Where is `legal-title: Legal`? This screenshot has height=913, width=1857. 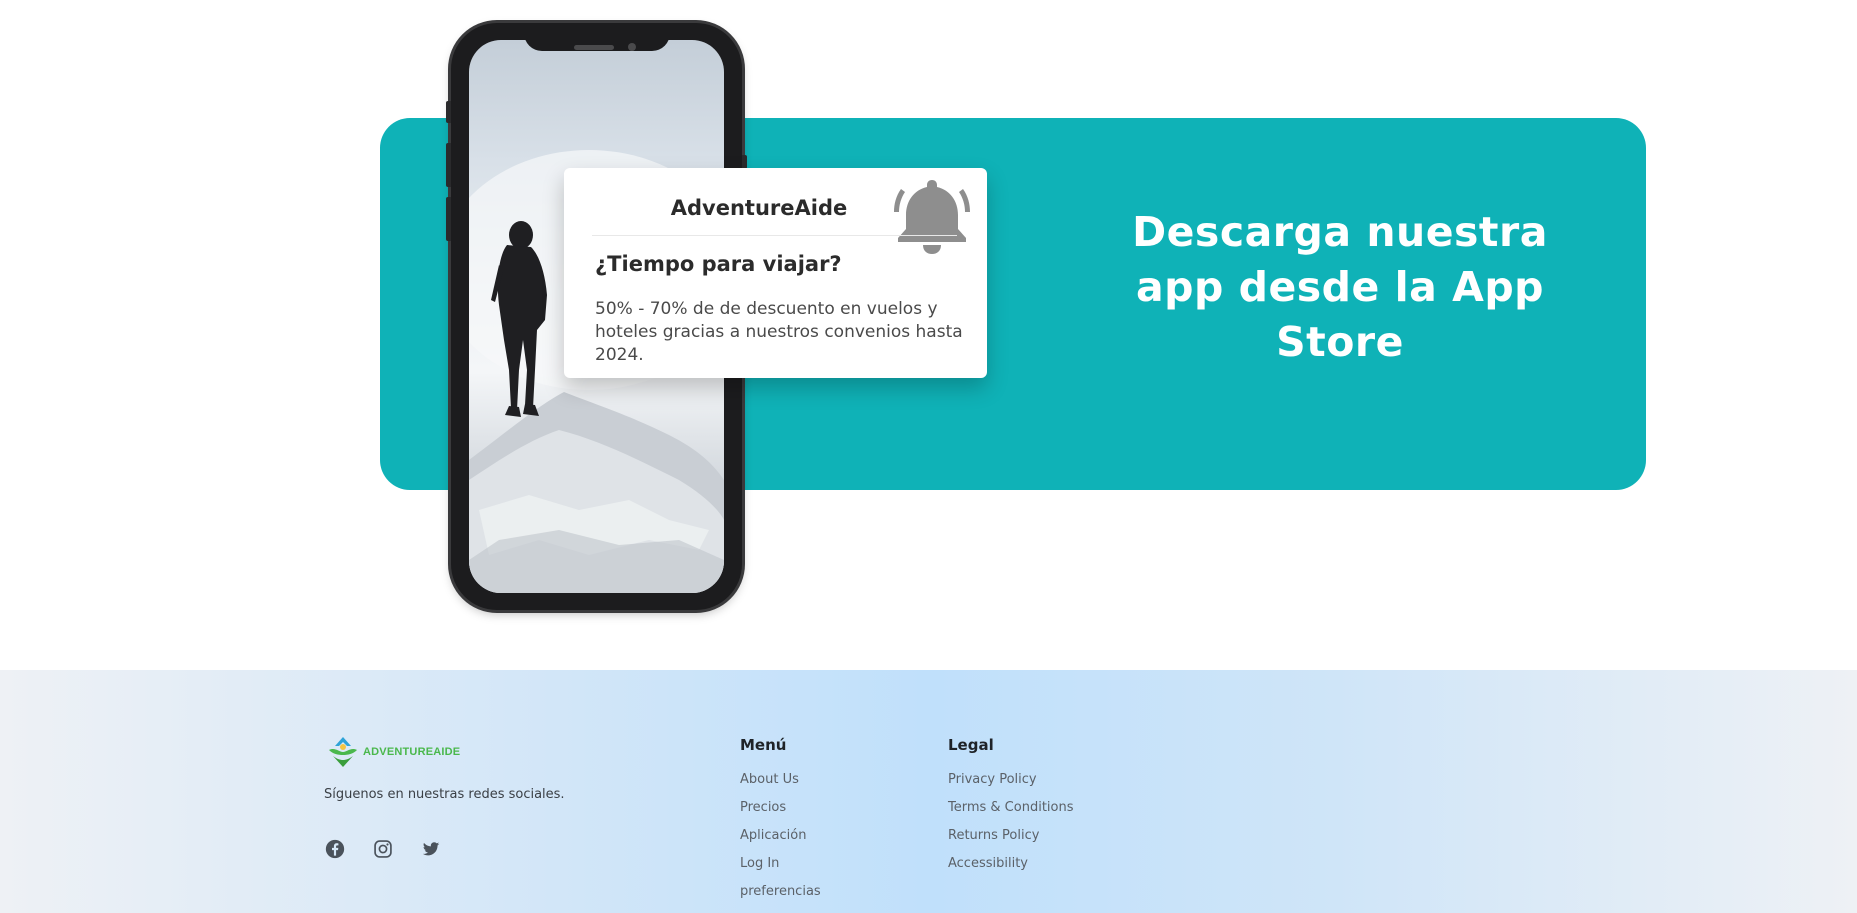
legal-title: Legal is located at coordinates (971, 745).